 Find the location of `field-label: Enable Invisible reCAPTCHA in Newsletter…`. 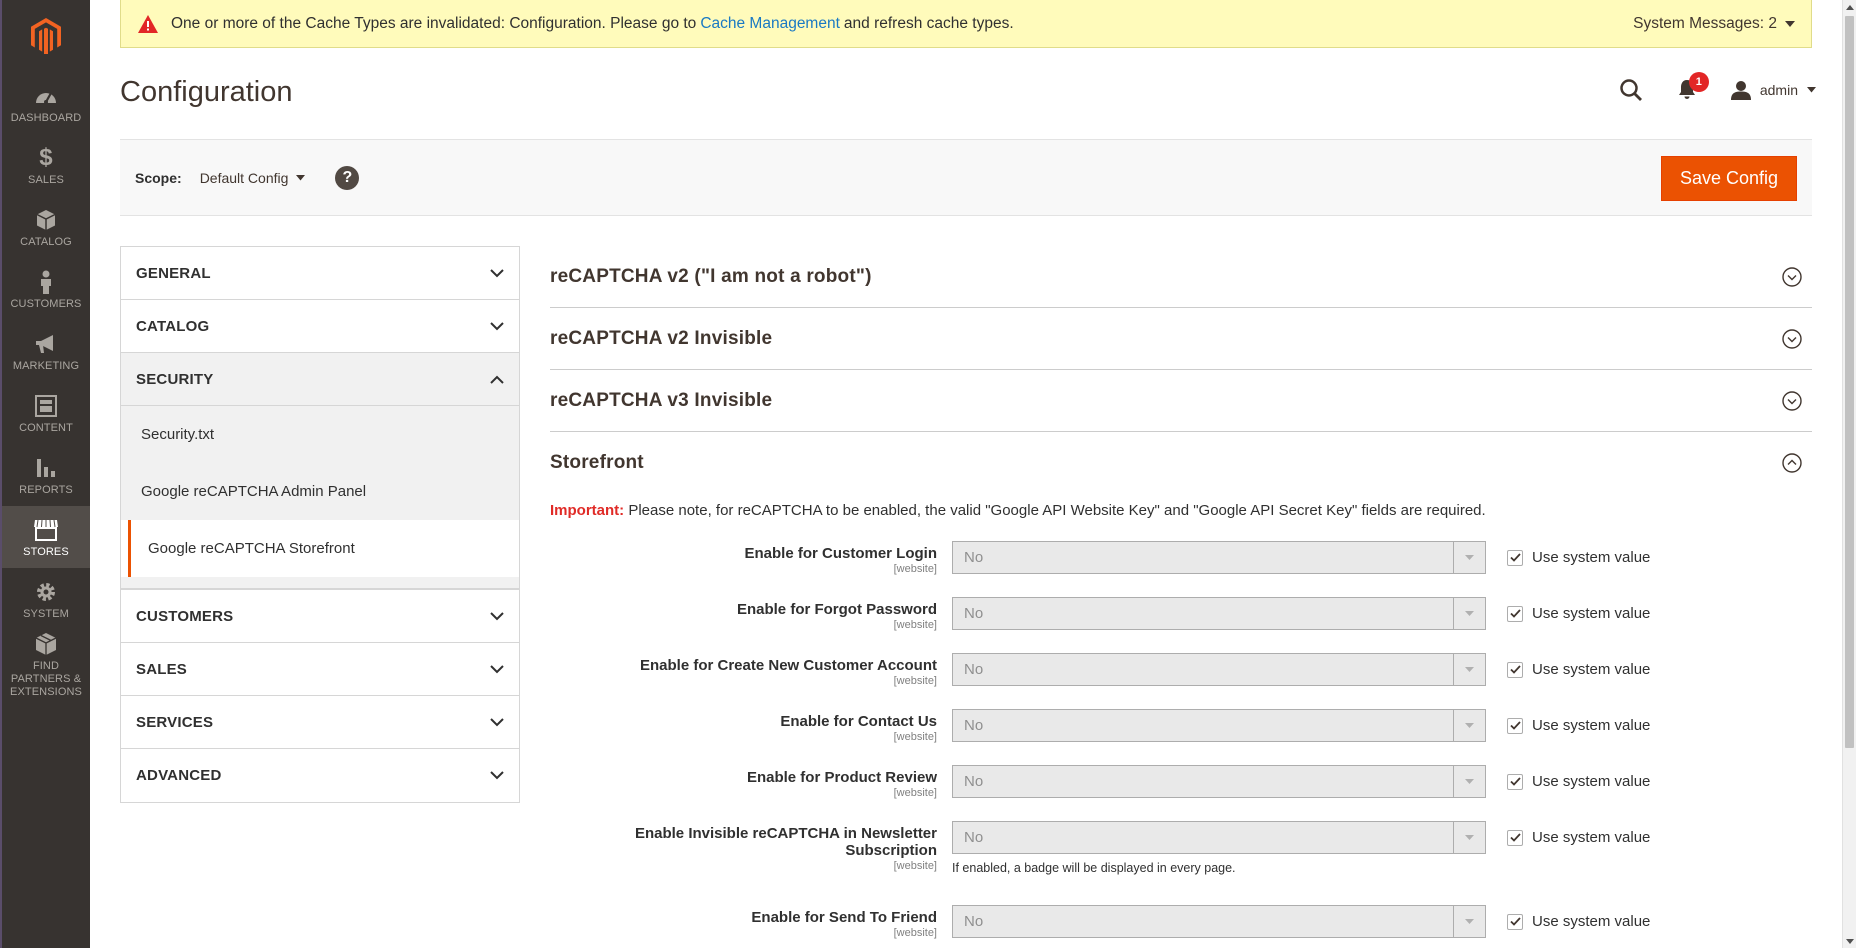

field-label: Enable Invisible reCAPTCHA in Newsletter… is located at coordinates (785, 842).